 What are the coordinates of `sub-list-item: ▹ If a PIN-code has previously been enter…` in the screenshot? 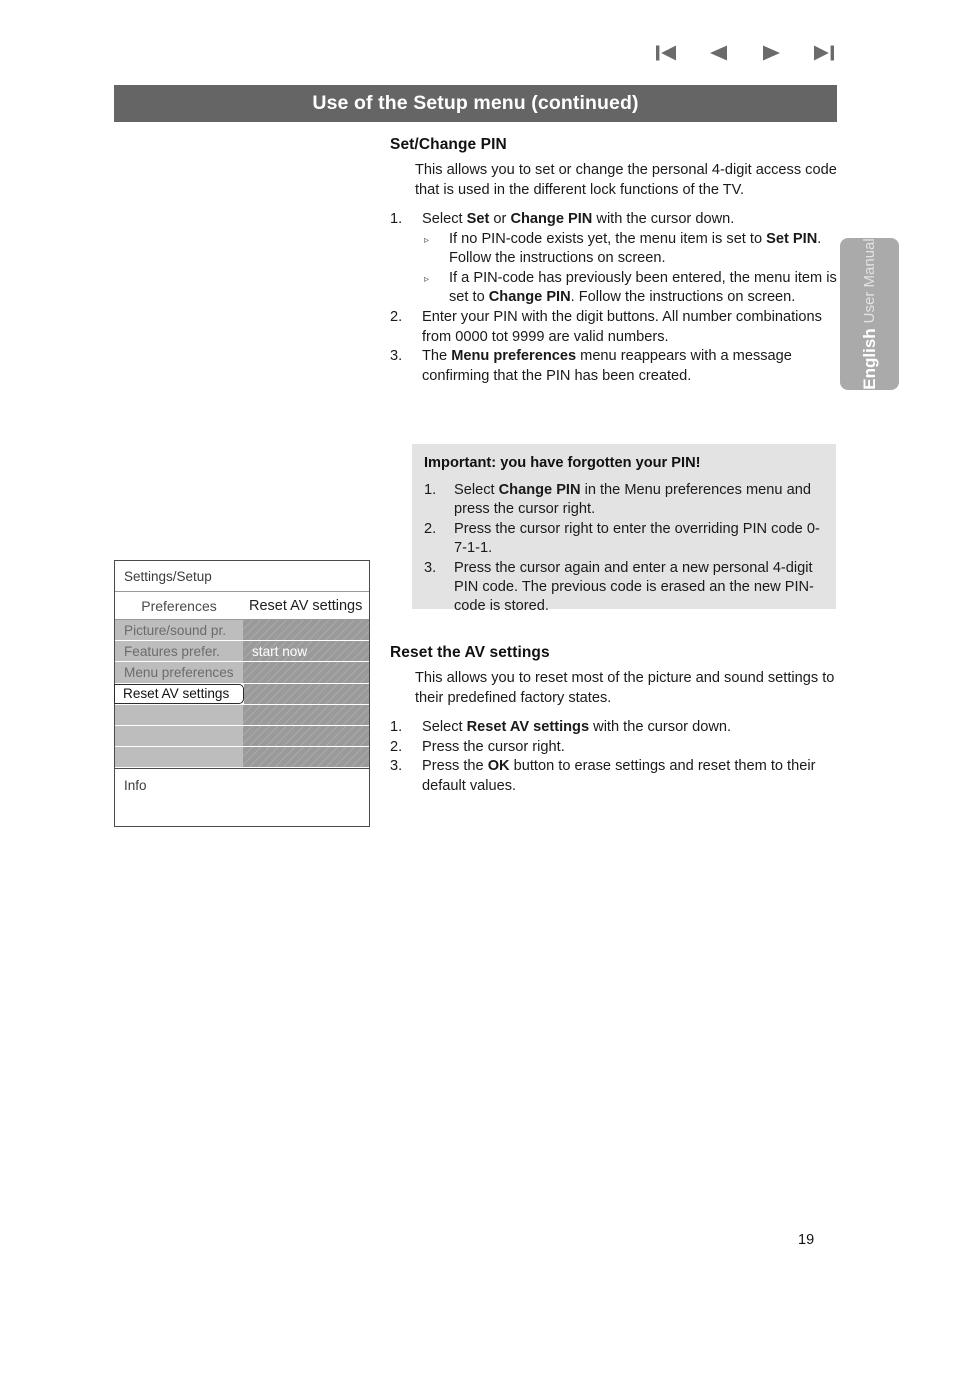 It's located at (632, 288).